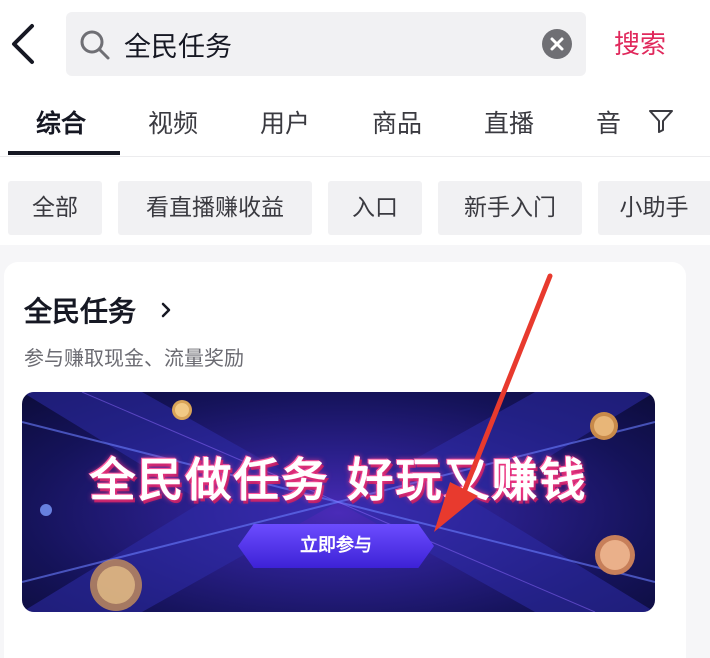 Image resolution: width=710 pixels, height=658 pixels. I want to click on tab-comprehensive: 综合, so click(61, 122).